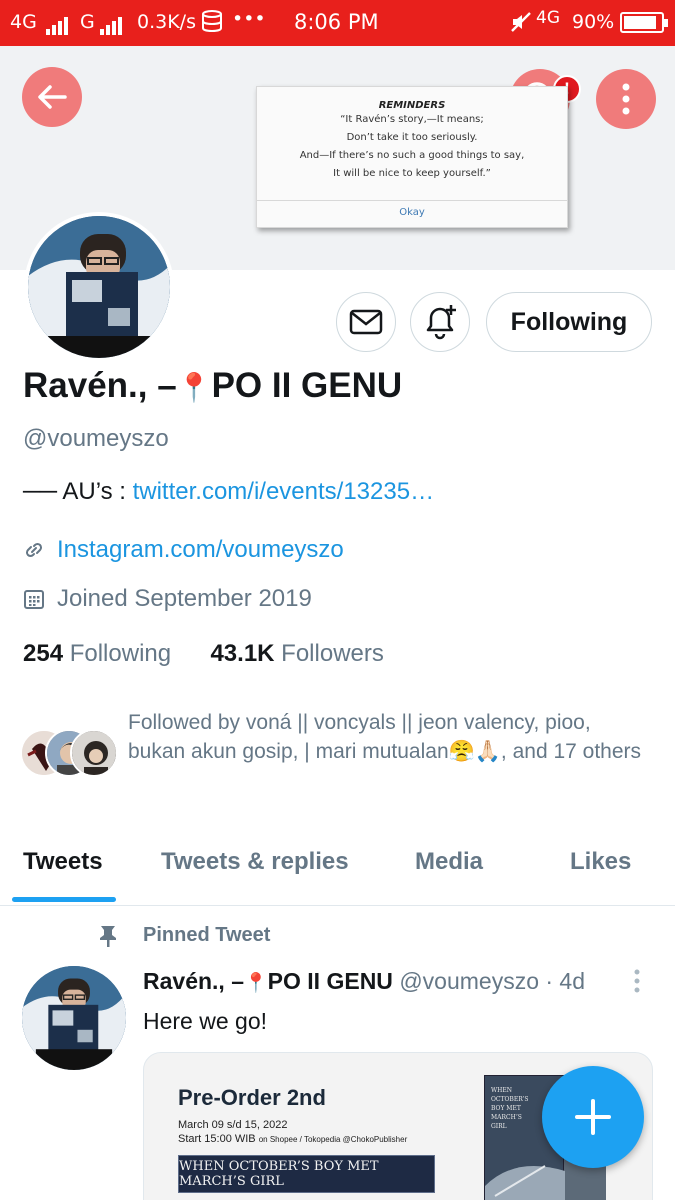 This screenshot has height=1200, width=675. Describe the element at coordinates (521, 24) in the screenshot. I see `mute-icon` at that location.